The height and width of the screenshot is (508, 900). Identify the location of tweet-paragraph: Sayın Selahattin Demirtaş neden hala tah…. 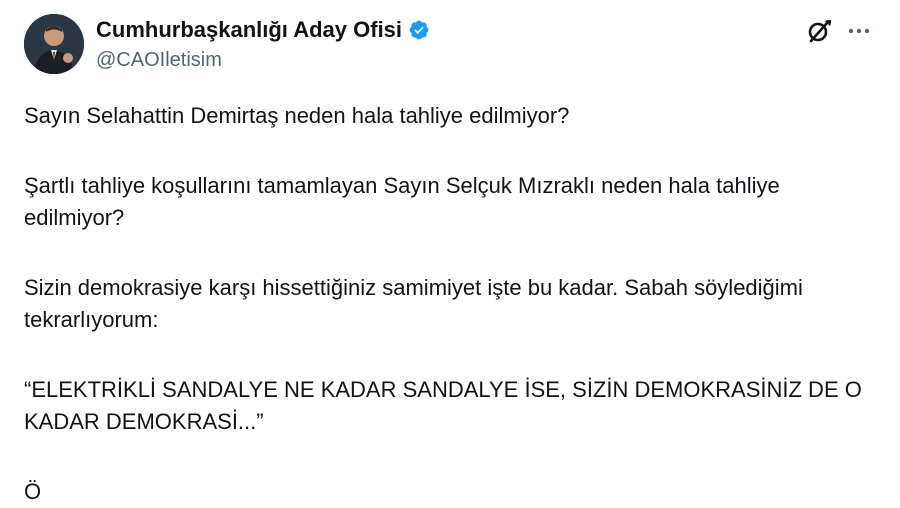
(297, 115).